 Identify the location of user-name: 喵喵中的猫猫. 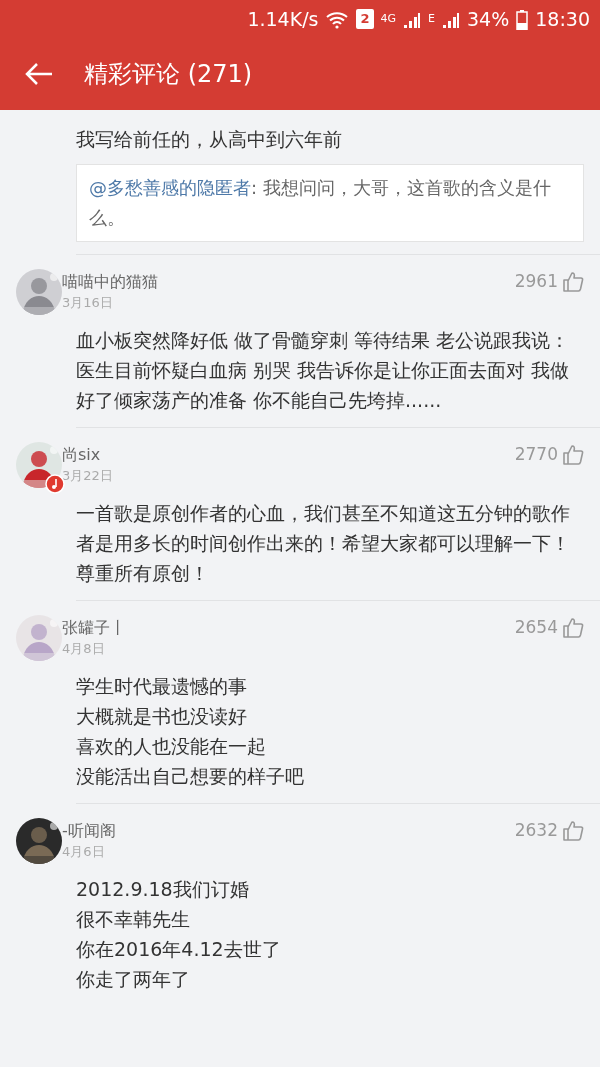
(288, 282).